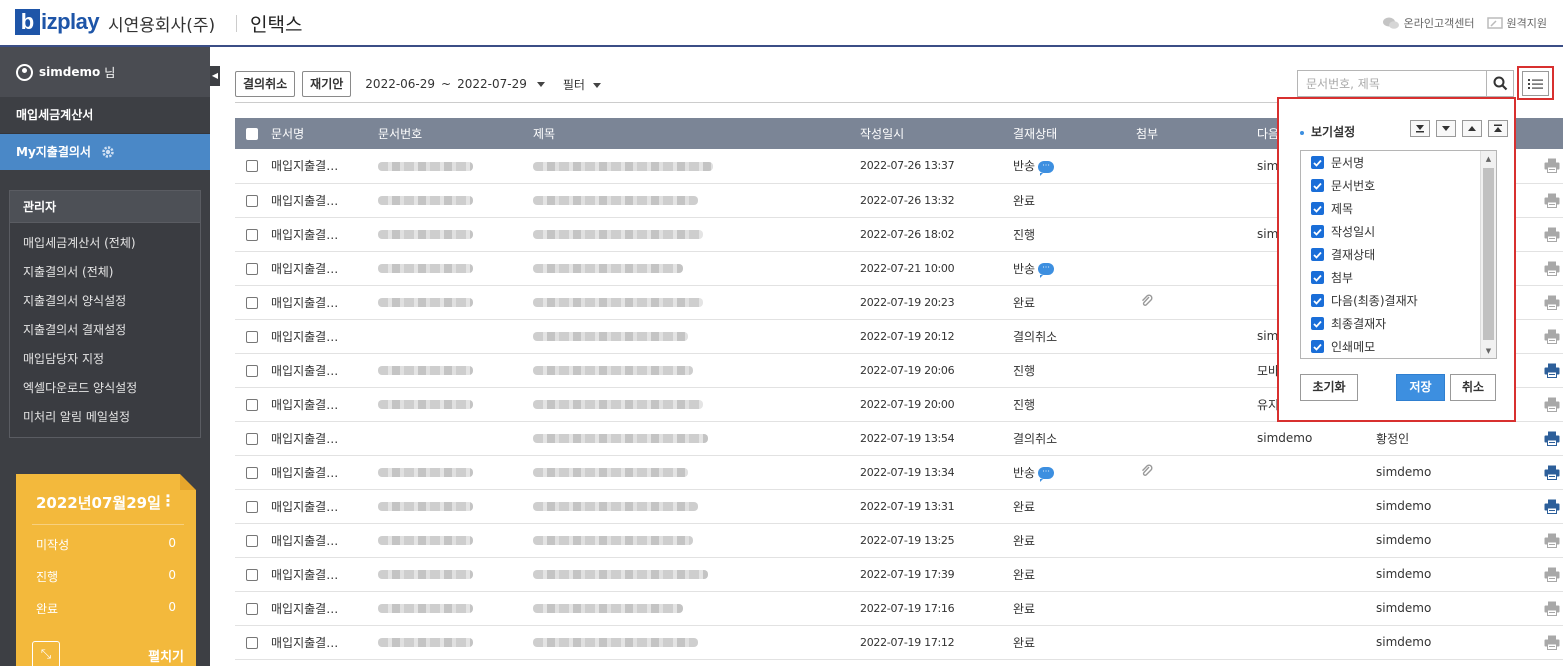 This screenshot has width=1563, height=666. Describe the element at coordinates (400, 84) in the screenshot. I see `date-from: 2022-06-29` at that location.